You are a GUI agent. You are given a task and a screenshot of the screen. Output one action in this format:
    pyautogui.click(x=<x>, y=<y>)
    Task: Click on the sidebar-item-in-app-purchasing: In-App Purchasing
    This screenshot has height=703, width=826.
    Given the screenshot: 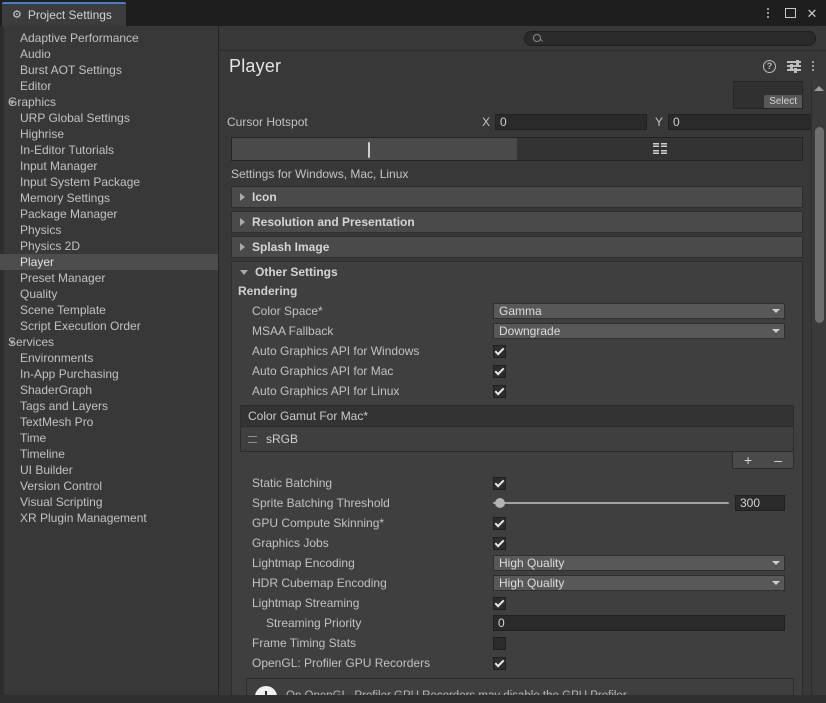 What is the action you would take?
    pyautogui.click(x=109, y=374)
    